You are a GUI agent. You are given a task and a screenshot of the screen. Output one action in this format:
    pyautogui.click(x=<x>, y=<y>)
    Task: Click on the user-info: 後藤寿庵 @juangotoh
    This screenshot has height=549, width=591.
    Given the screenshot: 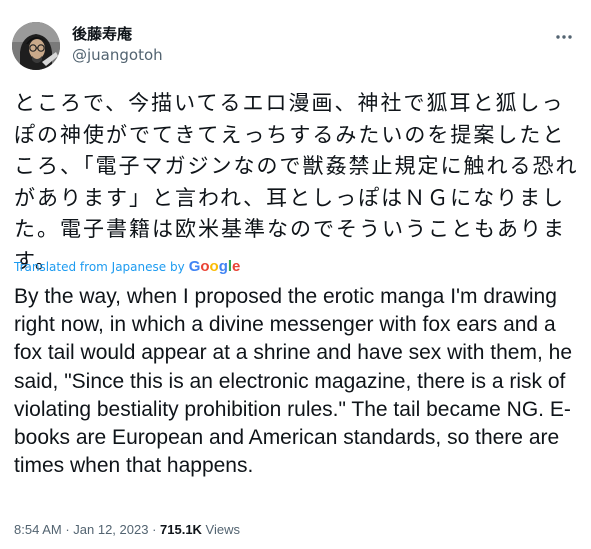 What is the action you would take?
    pyautogui.click(x=117, y=44)
    